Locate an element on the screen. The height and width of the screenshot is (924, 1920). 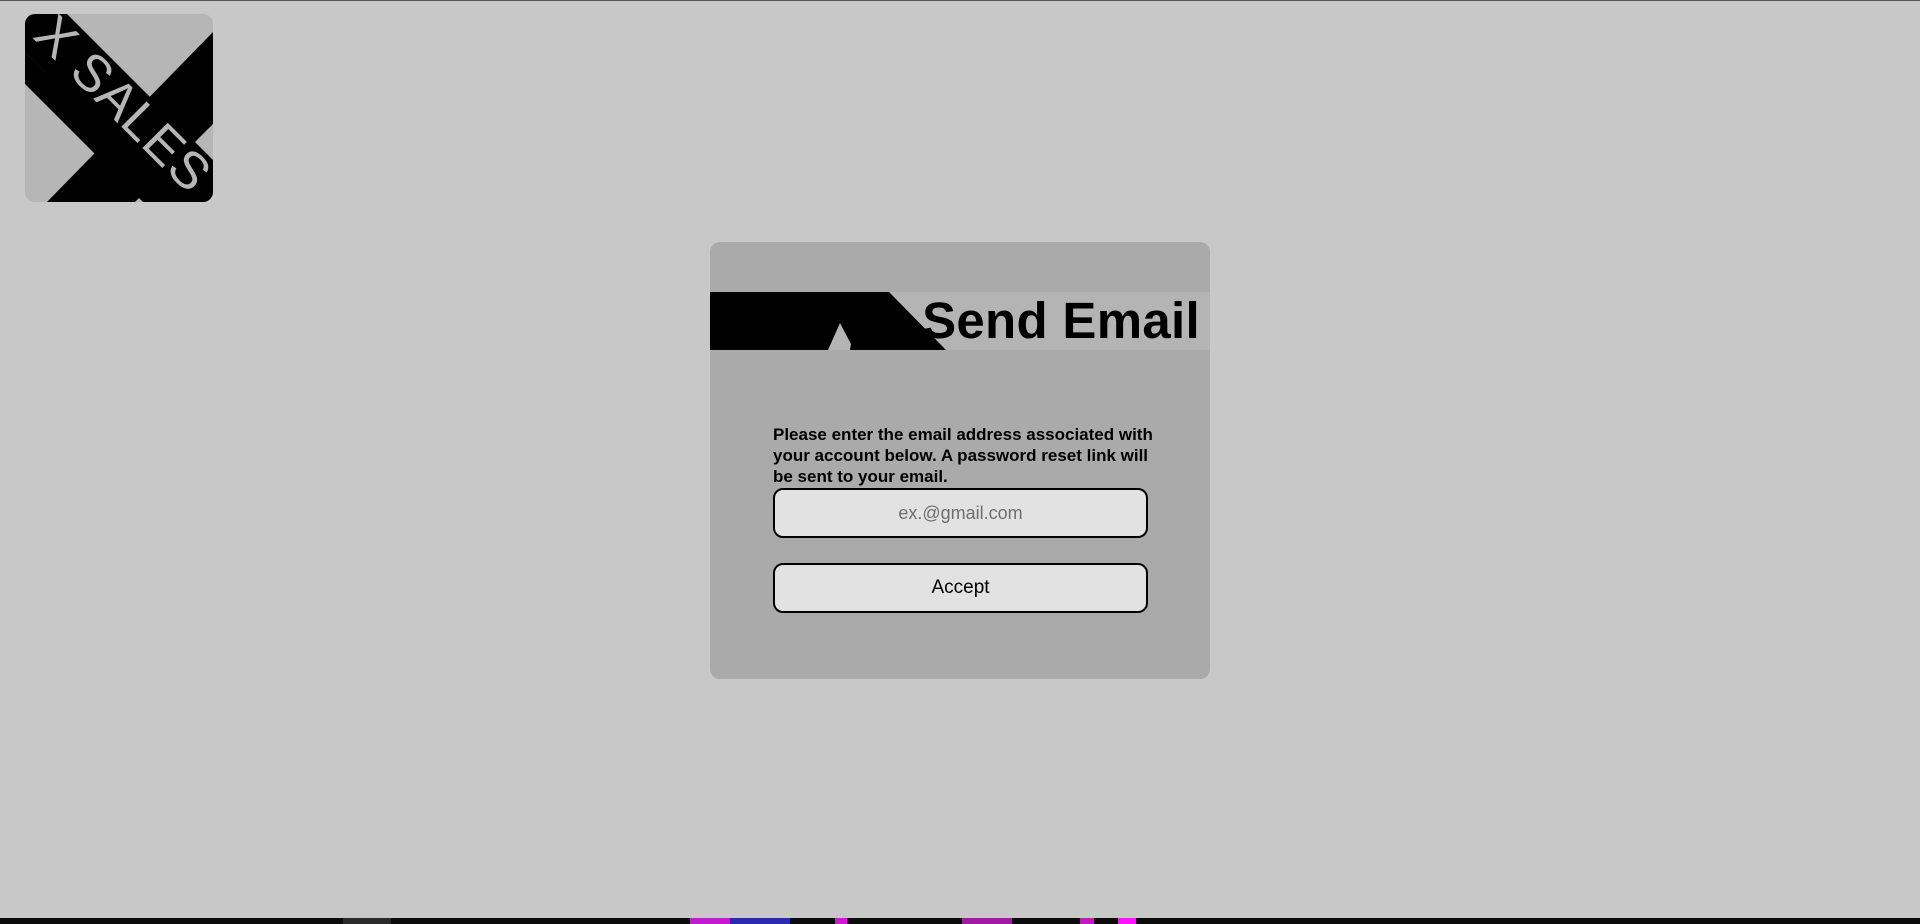
background-bottom-strip is located at coordinates (960, 921).